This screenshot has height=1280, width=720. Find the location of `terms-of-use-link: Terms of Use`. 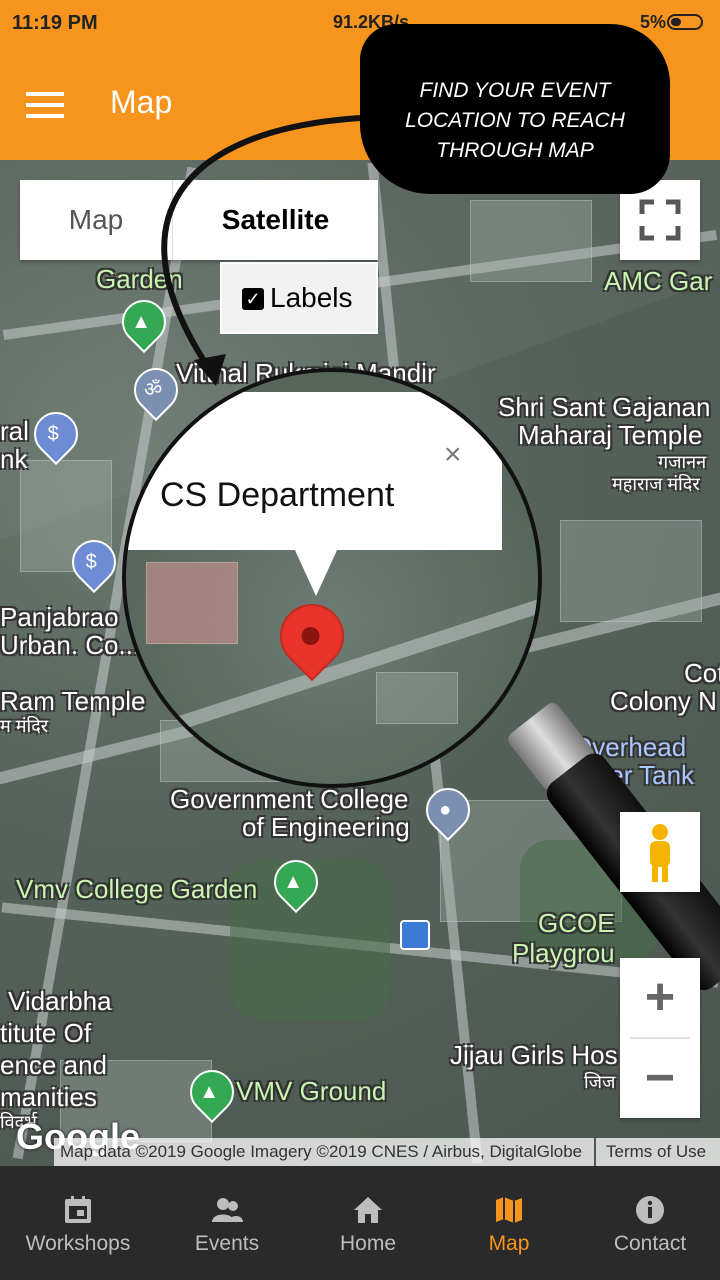

terms-of-use-link: Terms of Use is located at coordinates (658, 1152).